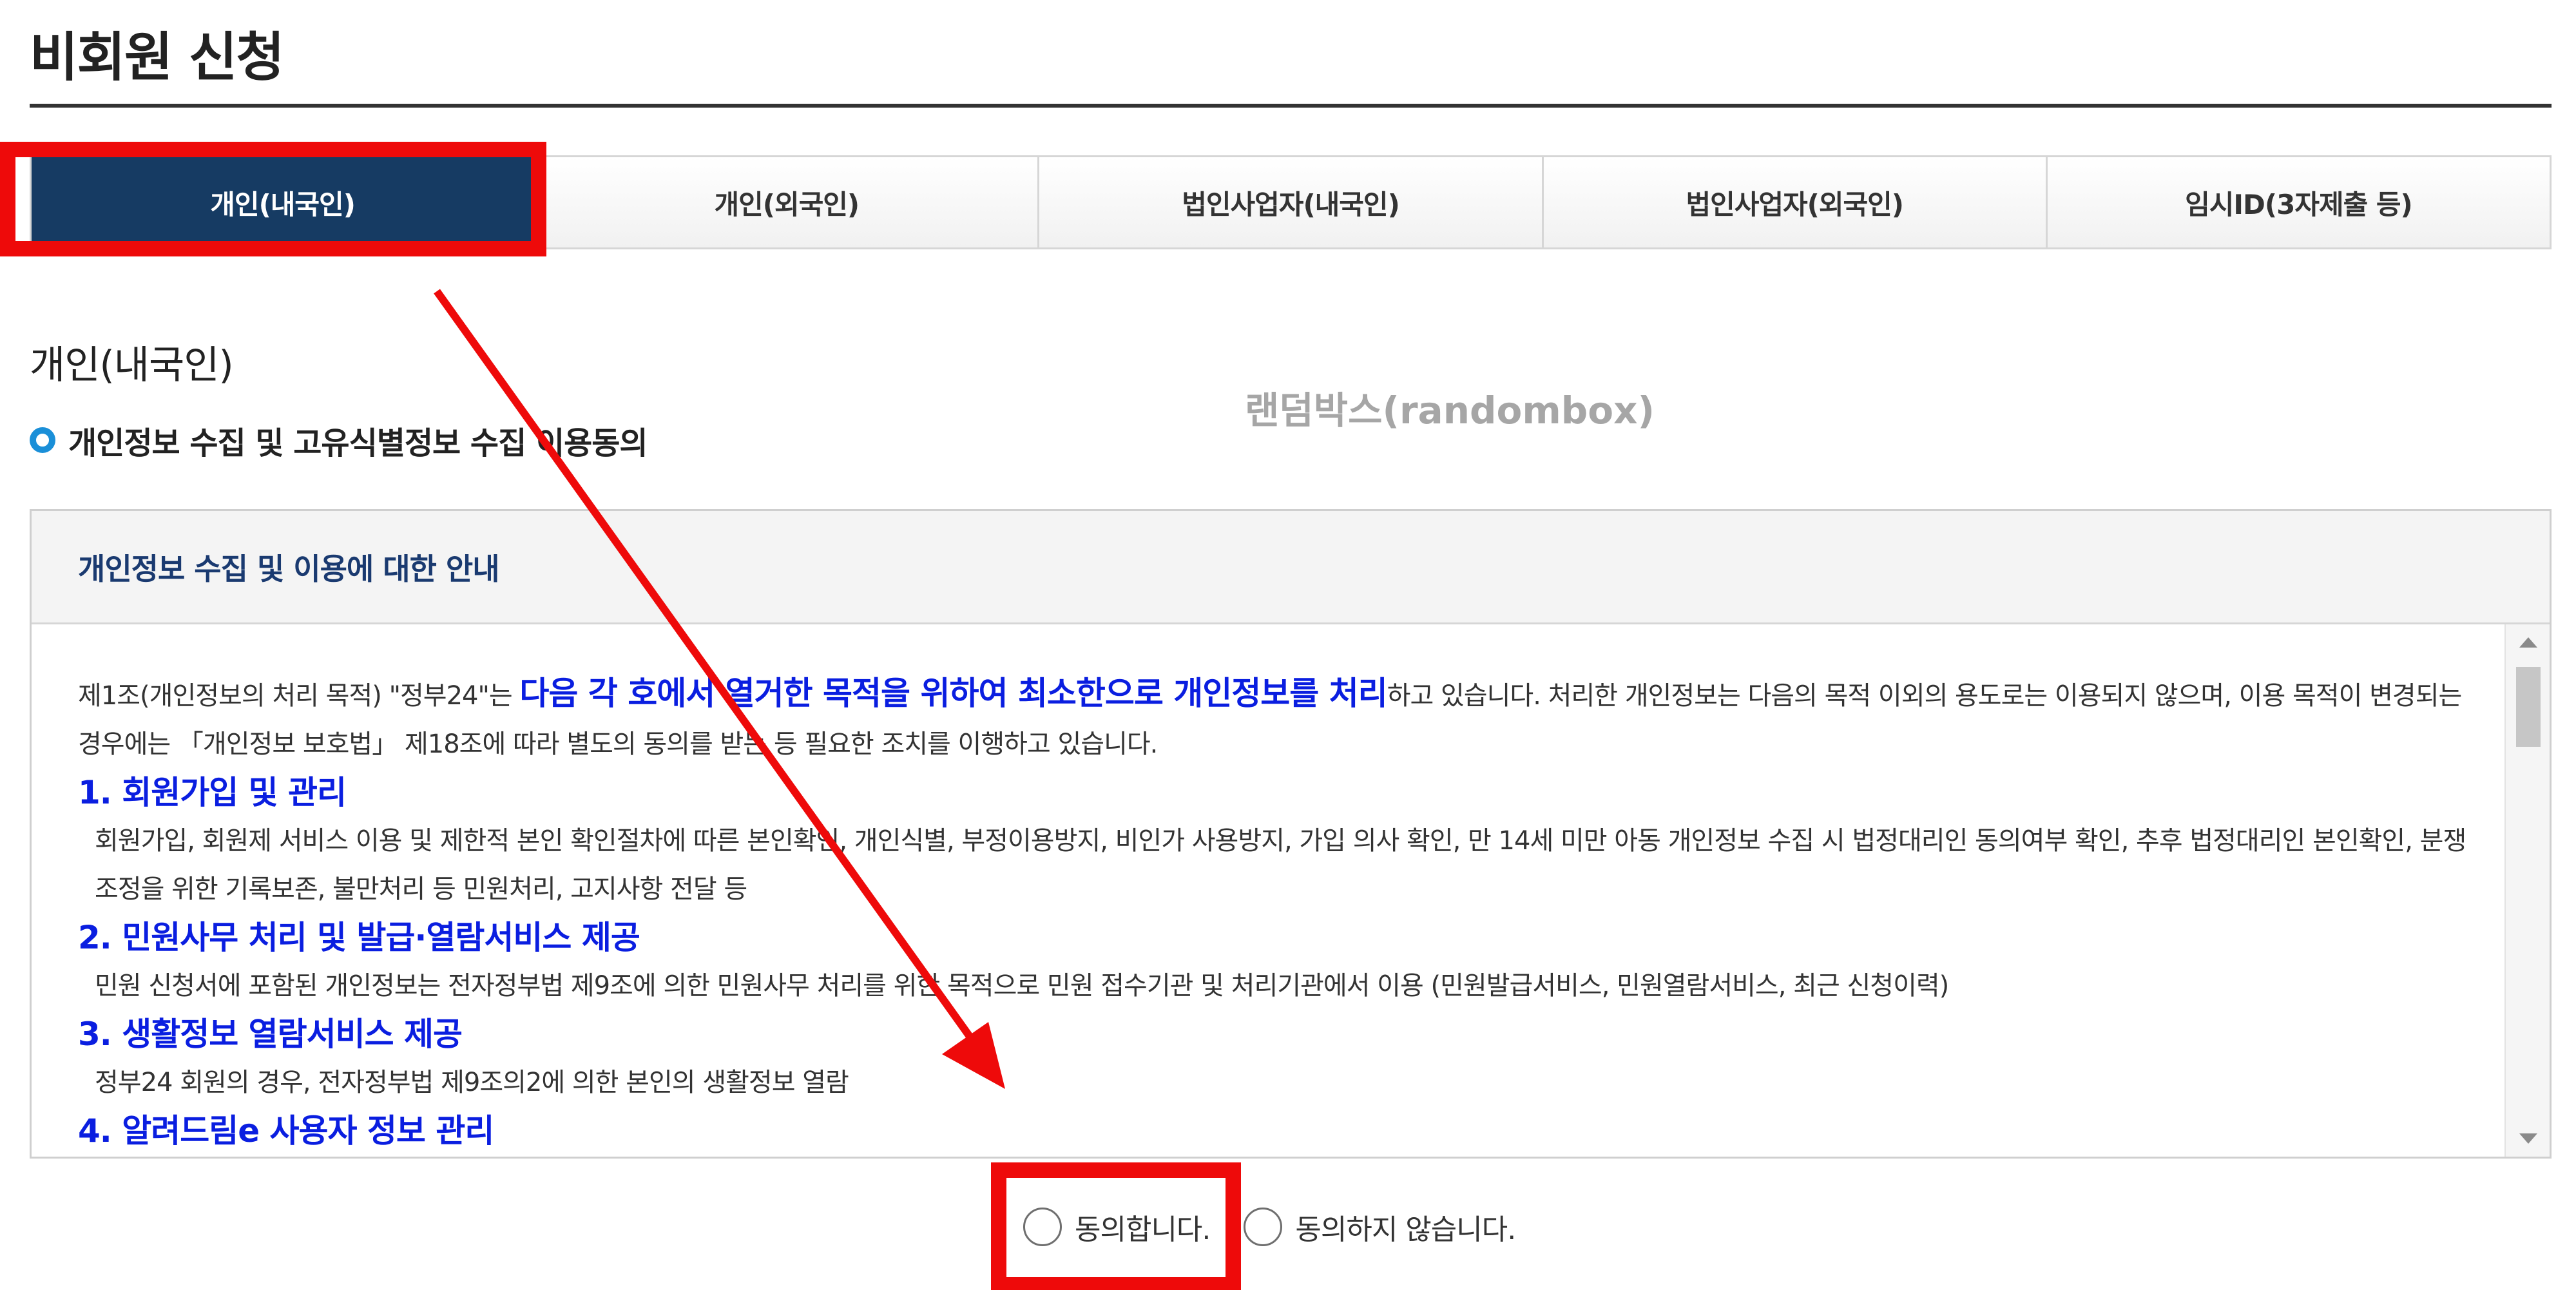 The height and width of the screenshot is (1290, 2576). What do you see at coordinates (2528, 1139) in the screenshot?
I see `scroll-down-arrow-icon` at bounding box center [2528, 1139].